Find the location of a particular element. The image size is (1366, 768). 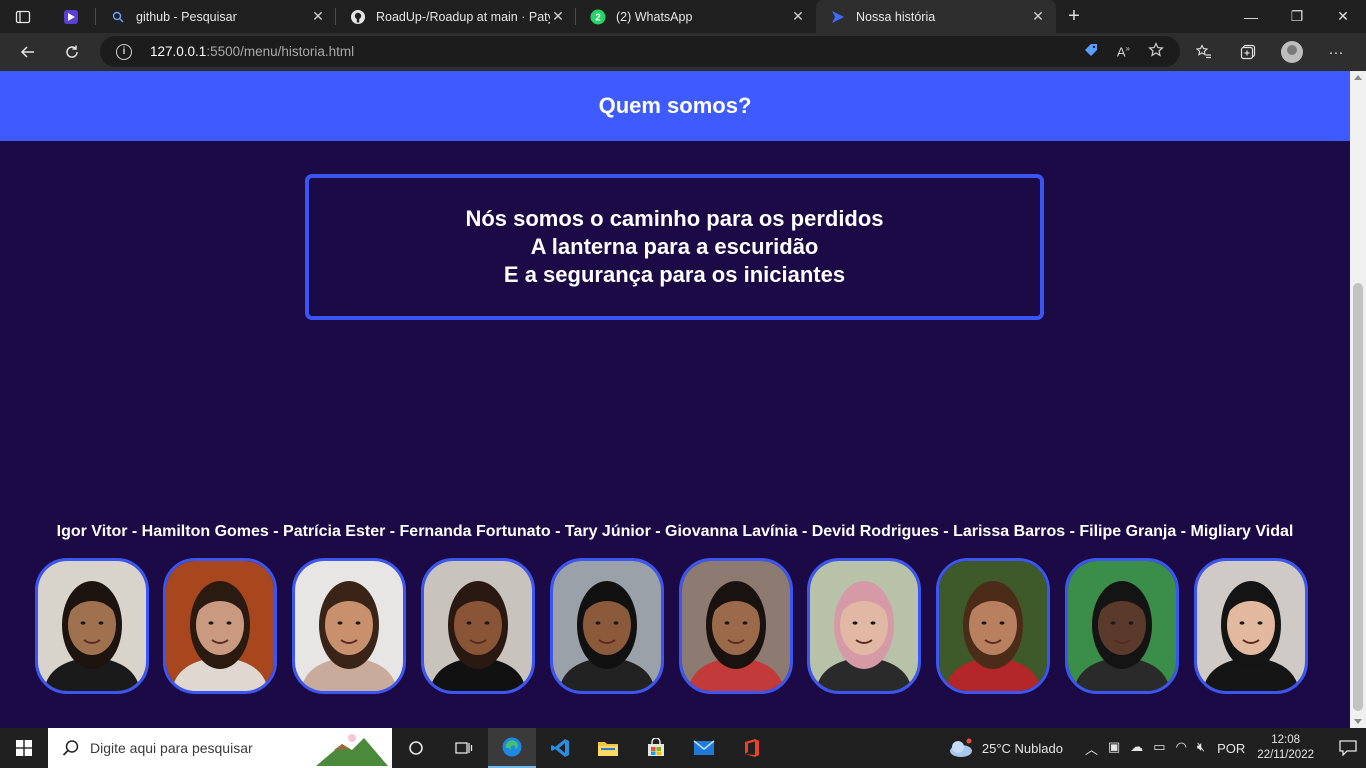

svg-text: 2 is located at coordinates (598, 17).